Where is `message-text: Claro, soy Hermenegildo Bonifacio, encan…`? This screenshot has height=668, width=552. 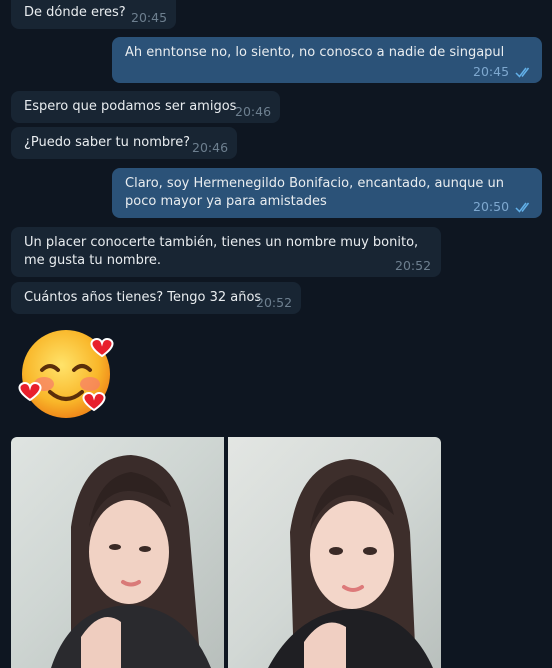
message-text: Claro, soy Hermenegildo Bonifacio, encan… is located at coordinates (314, 192).